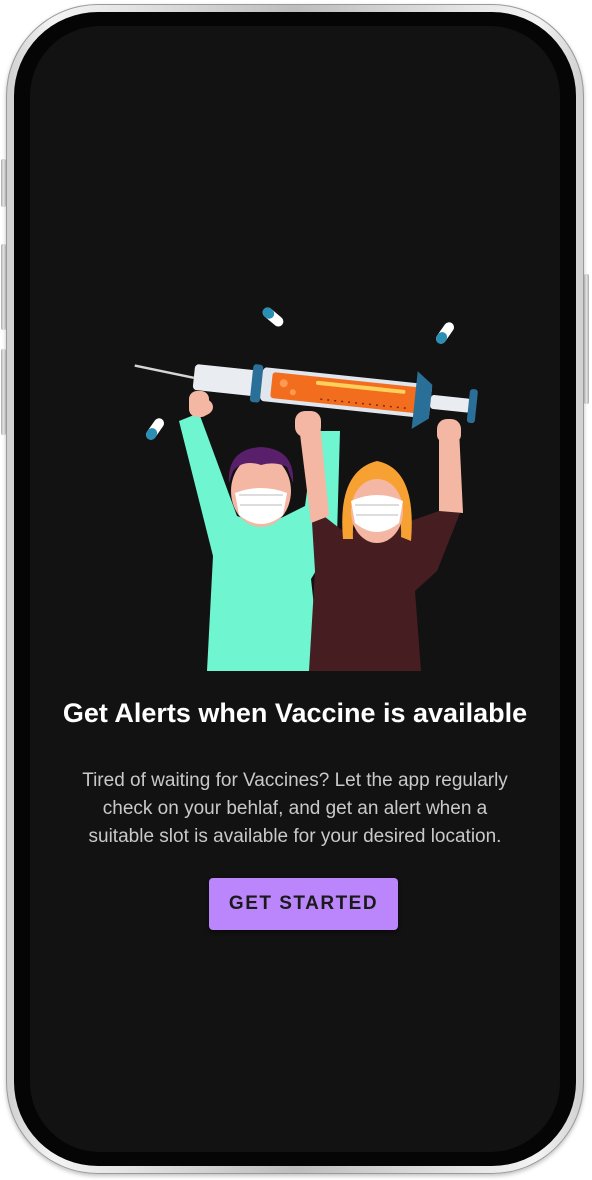  What do you see at coordinates (201, 407) in the screenshot?
I see `hand-left` at bounding box center [201, 407].